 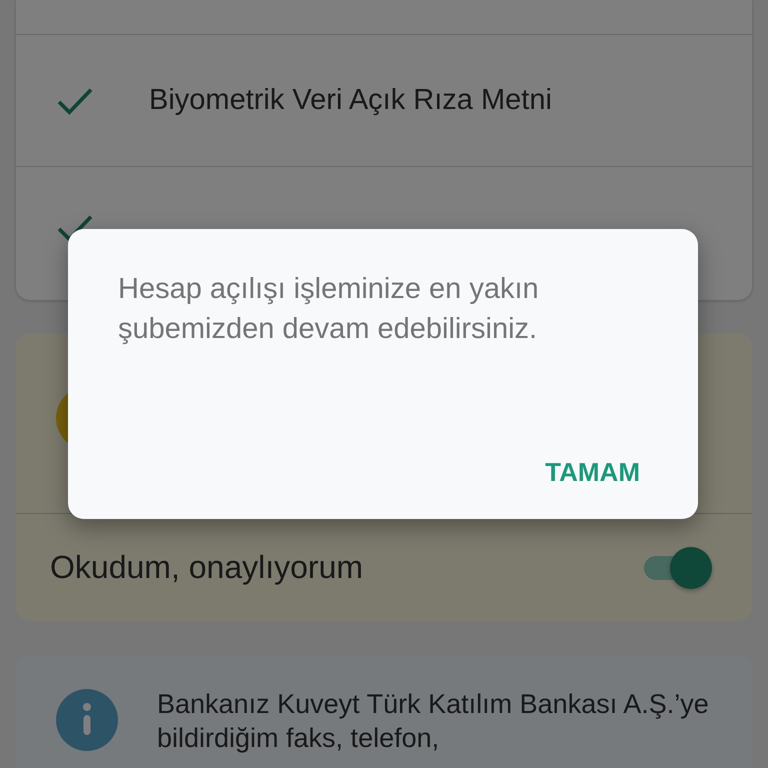 I want to click on approval-toggle, so click(x=677, y=567).